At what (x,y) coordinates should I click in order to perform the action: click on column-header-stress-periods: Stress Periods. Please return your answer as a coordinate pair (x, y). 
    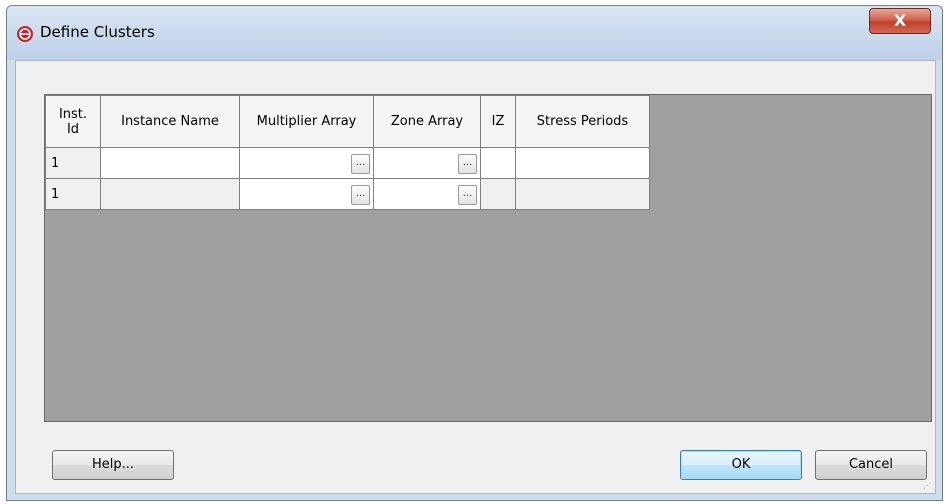
    Looking at the image, I should click on (582, 121).